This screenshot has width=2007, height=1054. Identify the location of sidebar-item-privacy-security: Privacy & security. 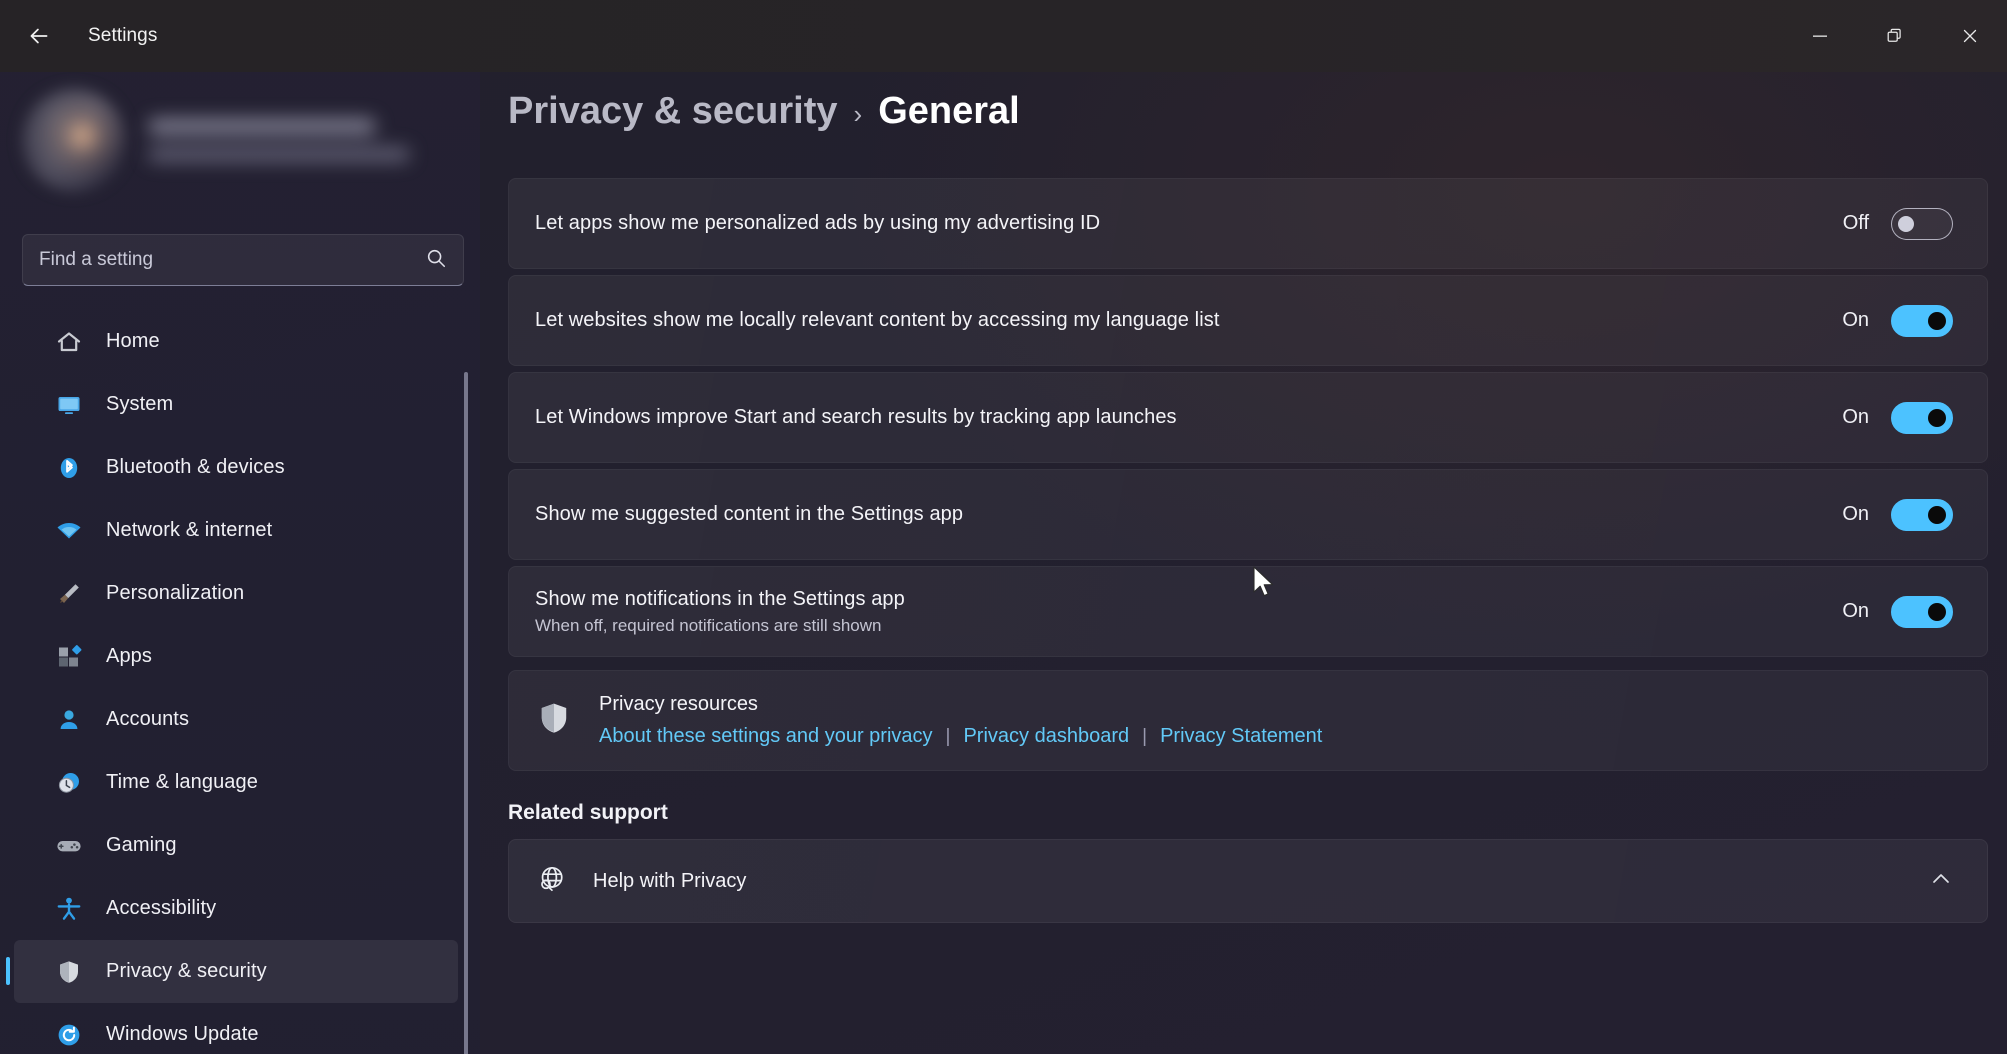
(232, 971).